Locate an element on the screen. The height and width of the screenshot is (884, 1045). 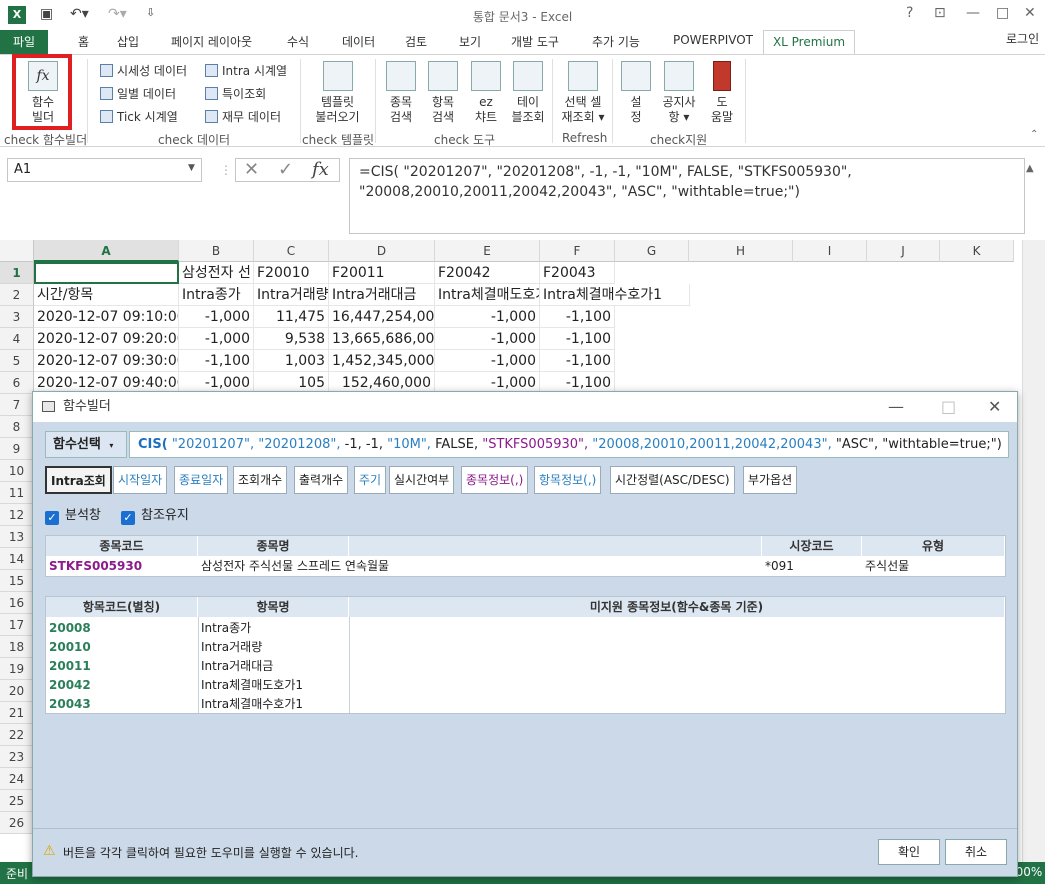
item-search-button: 항목 검색 is located at coordinates (443, 93).